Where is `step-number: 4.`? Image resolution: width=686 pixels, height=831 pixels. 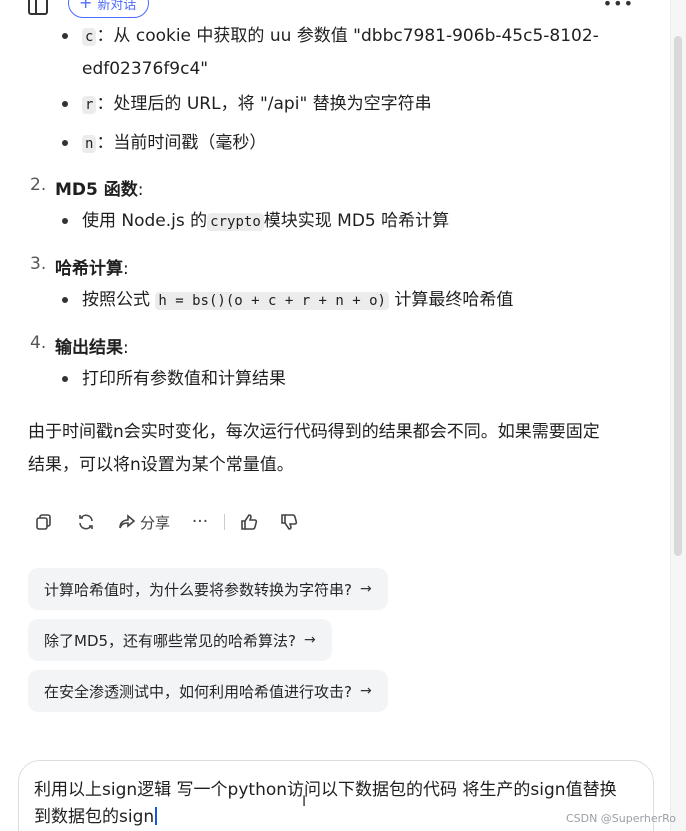 step-number: 4. is located at coordinates (38, 343).